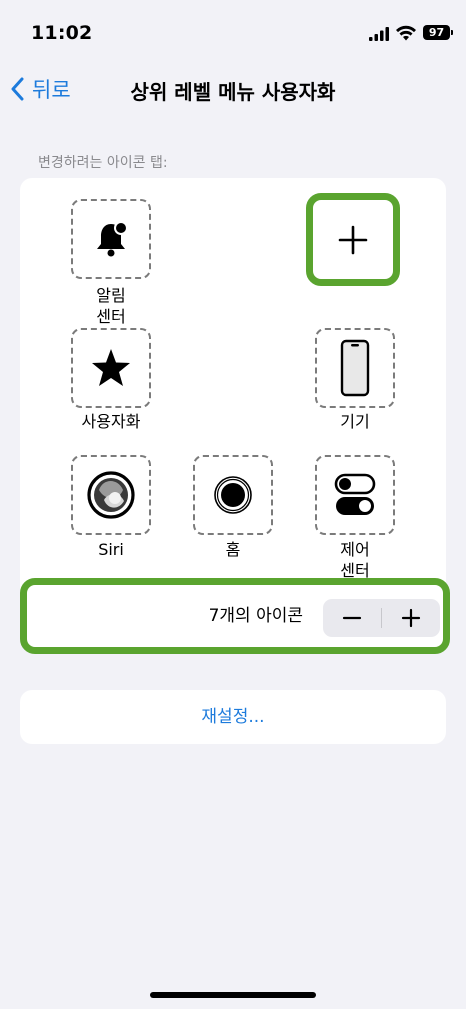 The height and width of the screenshot is (1009, 466). I want to click on home-indicator, so click(233, 995).